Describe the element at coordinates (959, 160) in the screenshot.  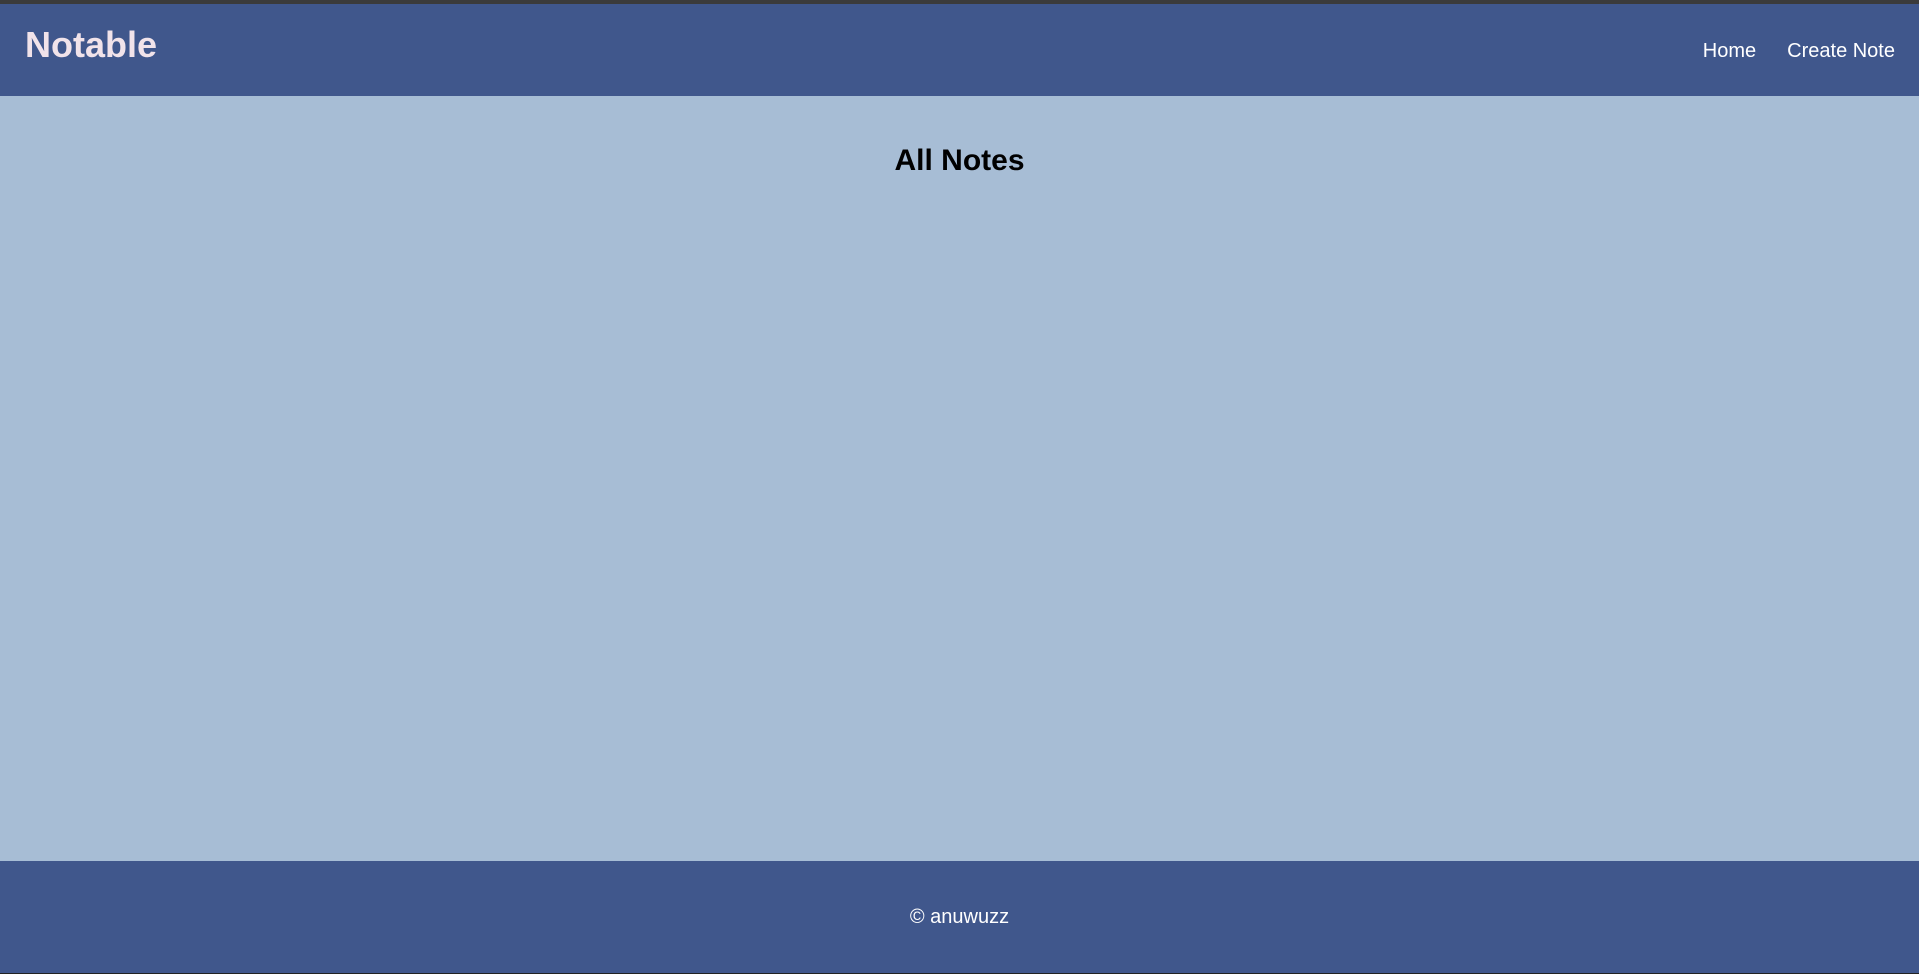
I see `page-title: All Notes` at that location.